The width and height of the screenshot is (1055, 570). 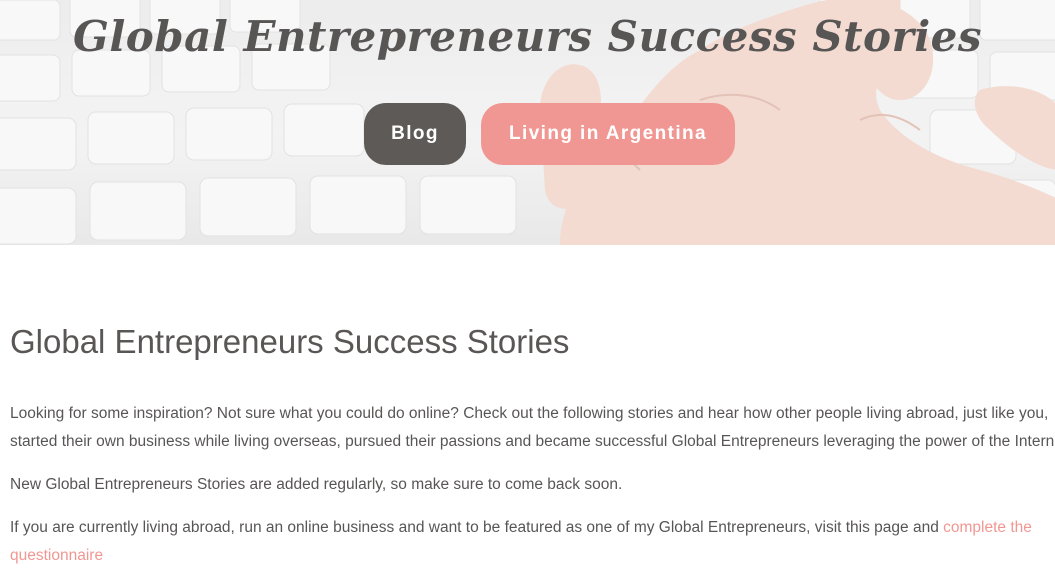 What do you see at coordinates (527, 36) in the screenshot?
I see `site-title: Global Entrepreneurs Success Stories` at bounding box center [527, 36].